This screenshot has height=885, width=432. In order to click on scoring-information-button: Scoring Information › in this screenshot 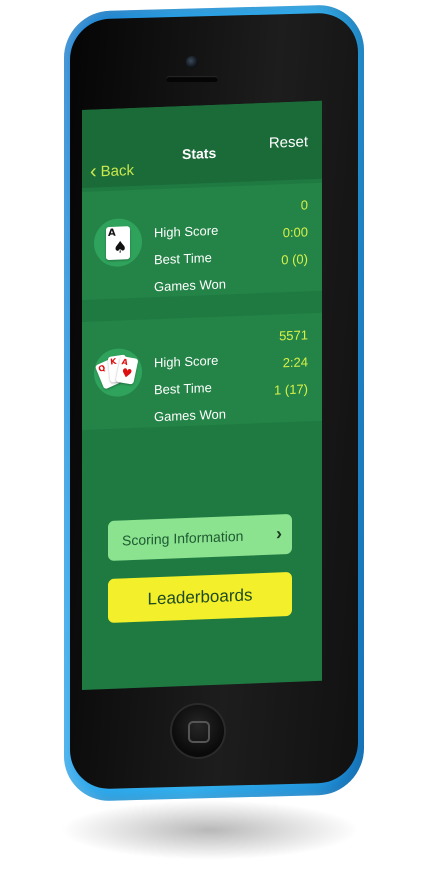, I will do `click(200, 537)`.